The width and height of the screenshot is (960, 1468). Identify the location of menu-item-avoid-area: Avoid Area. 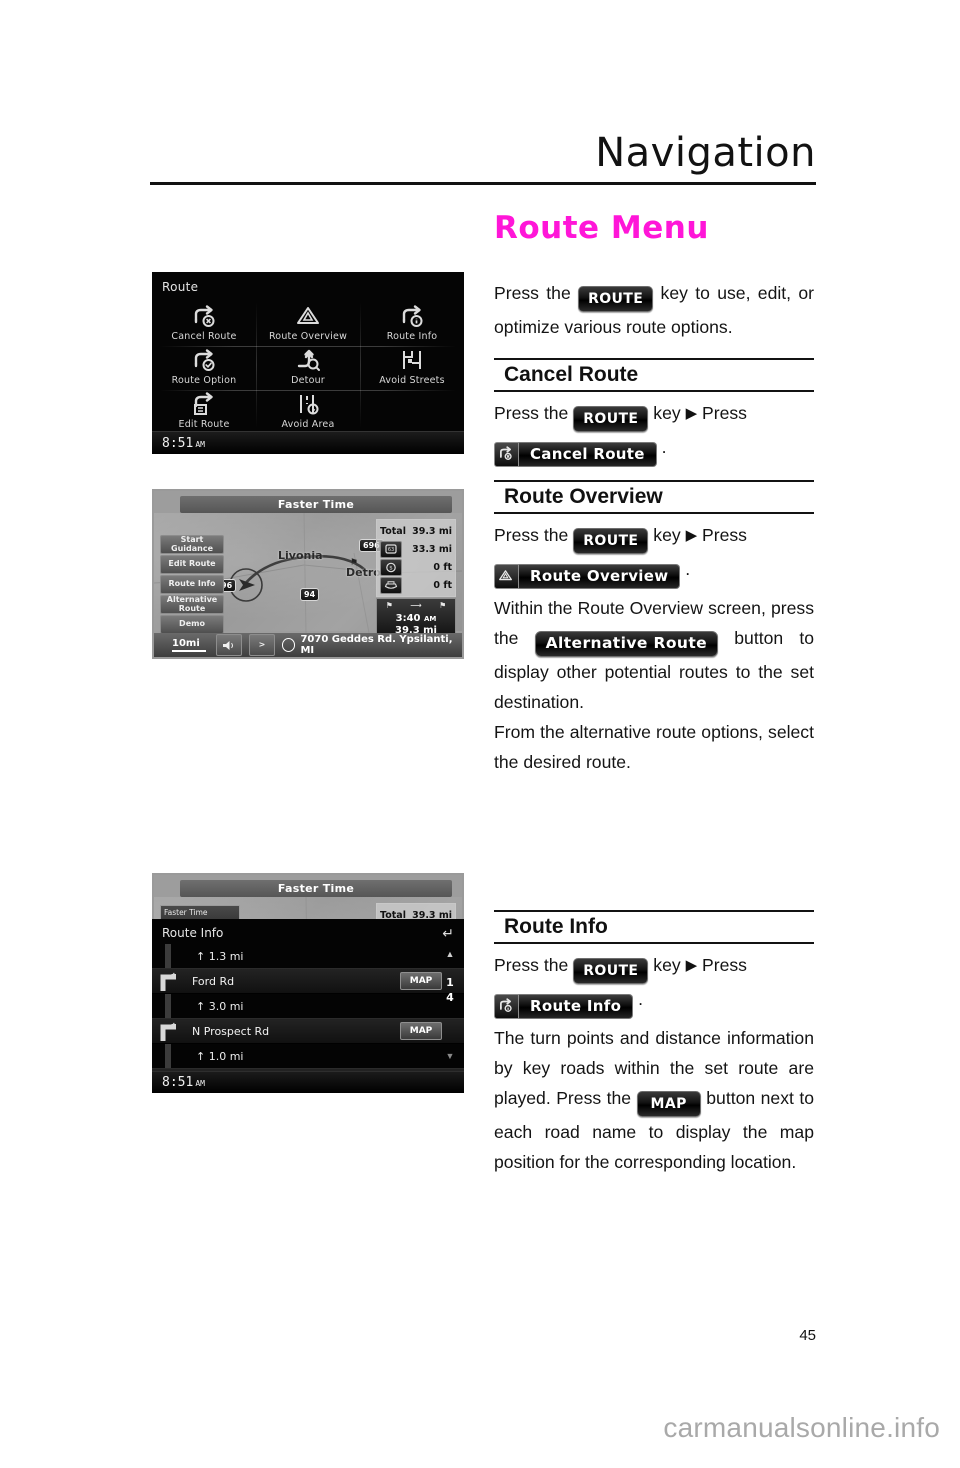
(308, 408).